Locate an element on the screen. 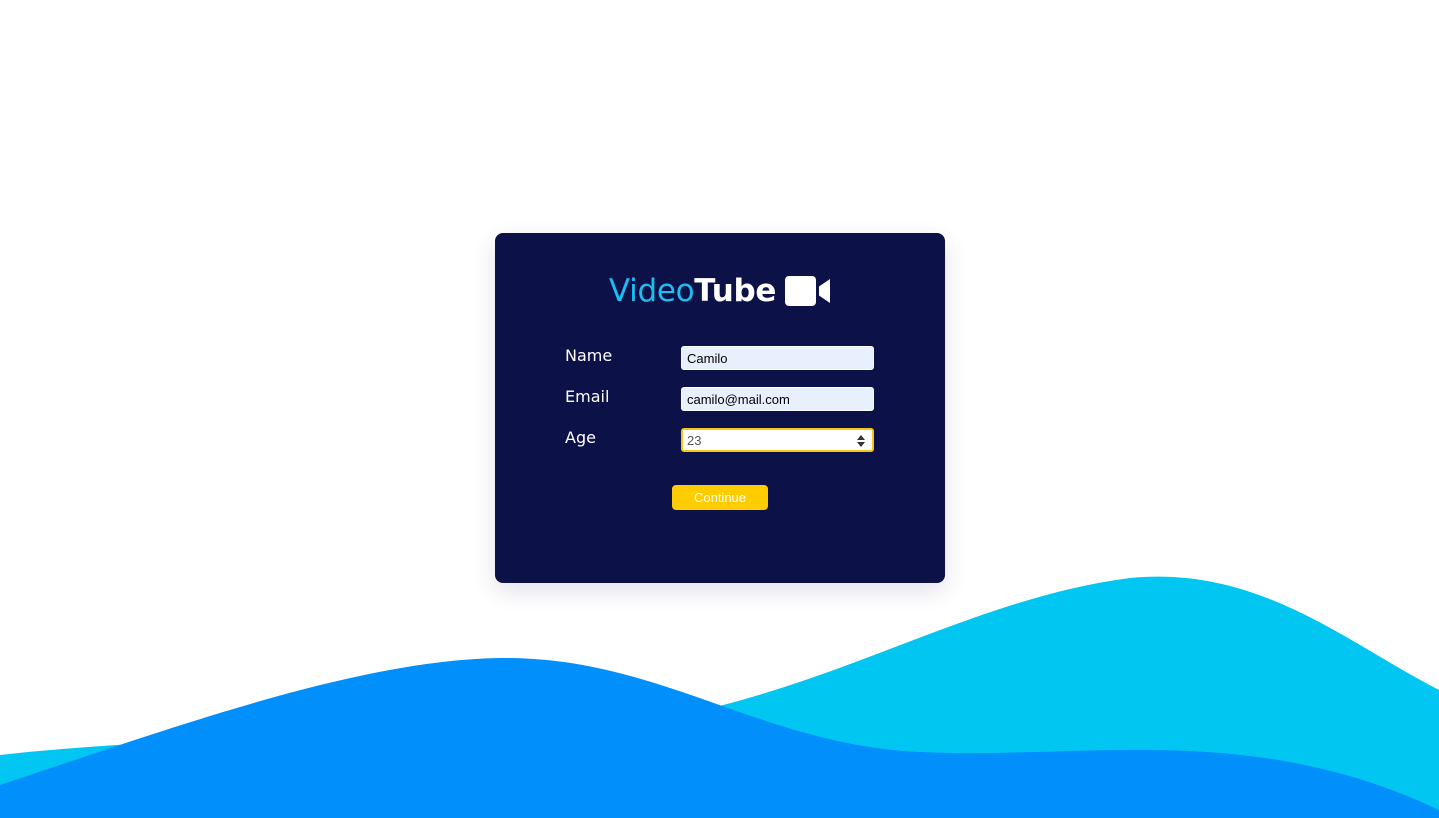 The width and height of the screenshot is (1439, 818). brand-name-video: Video is located at coordinates (651, 291).